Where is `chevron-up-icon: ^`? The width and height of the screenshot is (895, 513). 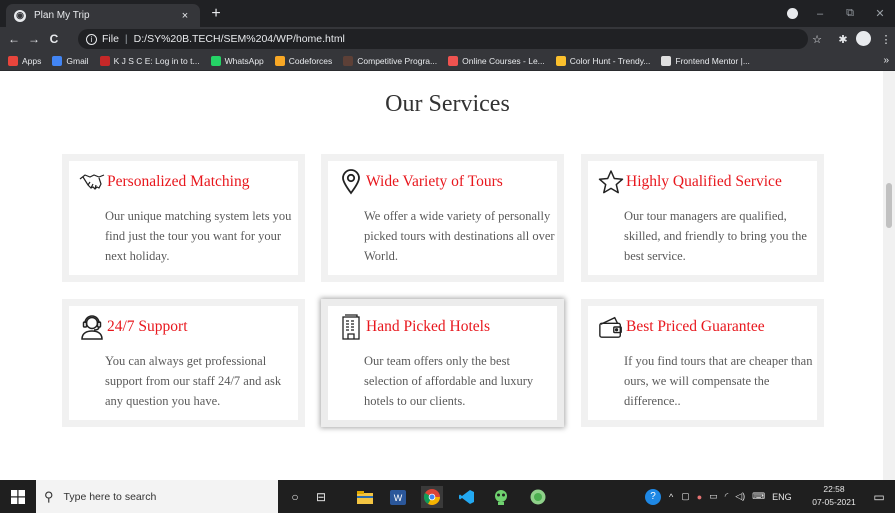
chevron-up-icon: ^ is located at coordinates (671, 497).